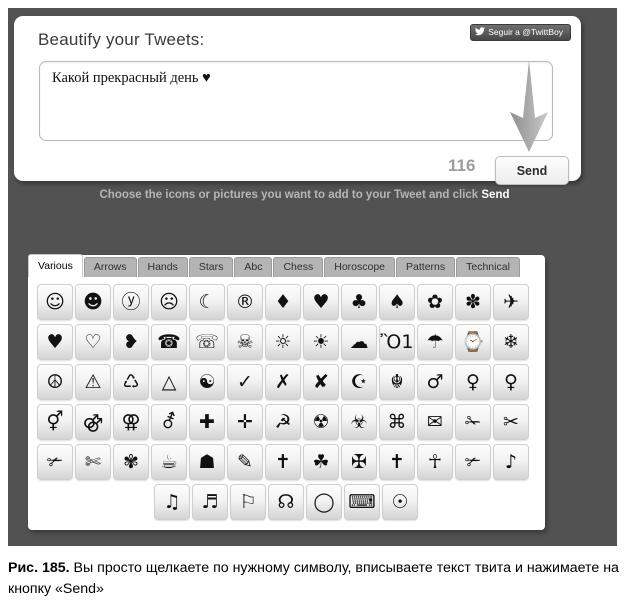 The image size is (625, 604). Describe the element at coordinates (131, 462) in the screenshot. I see `eight-petalled-florette-icon: ✾` at that location.